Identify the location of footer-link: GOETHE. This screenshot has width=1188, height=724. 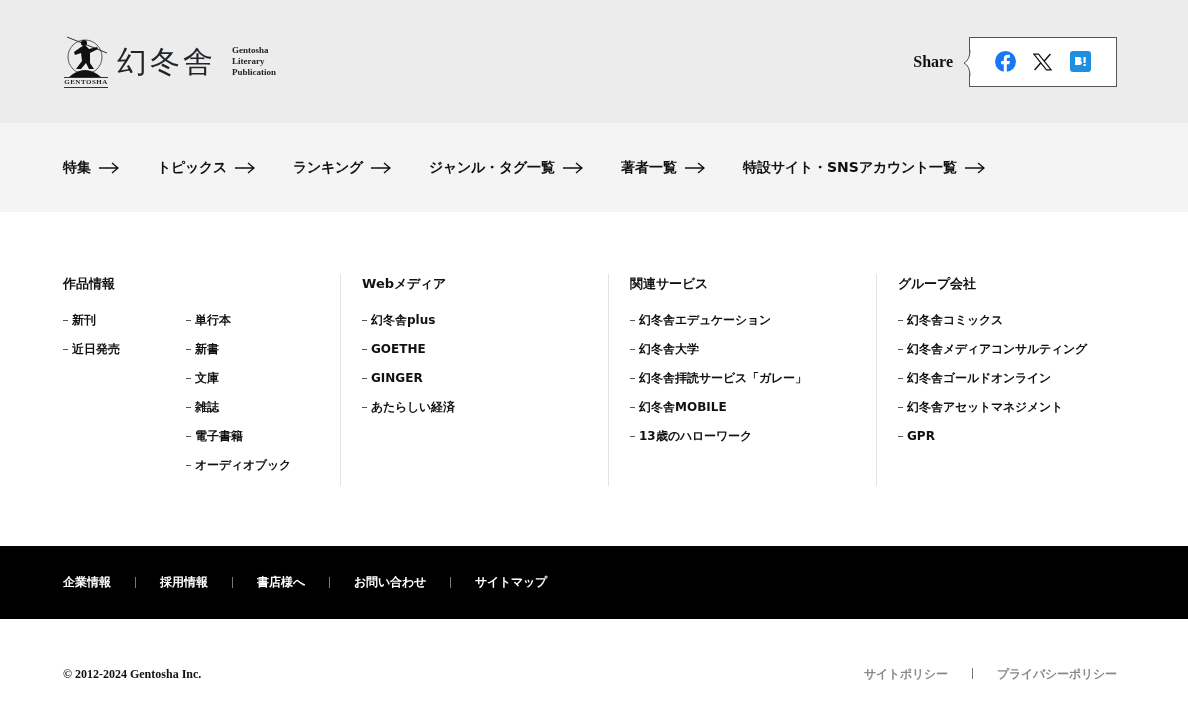
(394, 349).